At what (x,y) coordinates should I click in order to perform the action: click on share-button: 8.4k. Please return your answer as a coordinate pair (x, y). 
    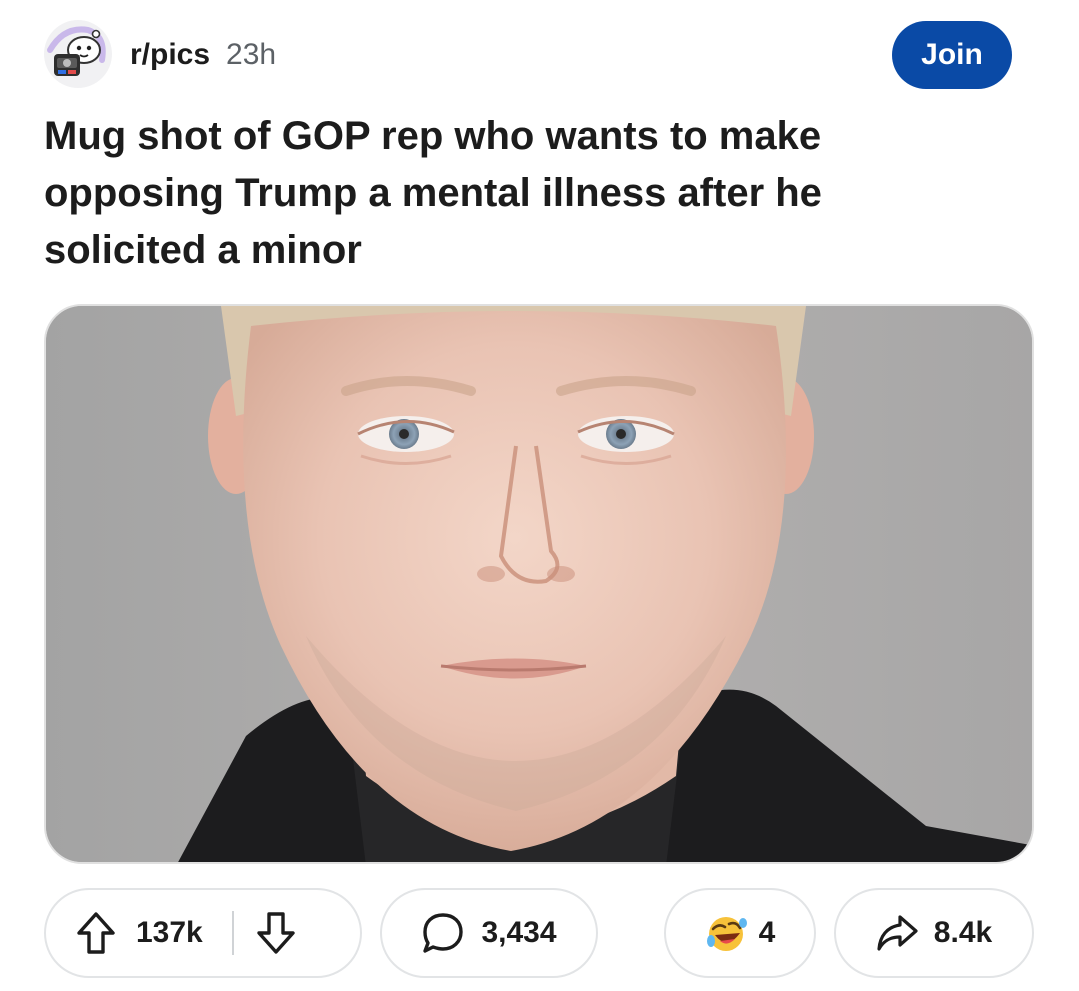
    Looking at the image, I should click on (934, 933).